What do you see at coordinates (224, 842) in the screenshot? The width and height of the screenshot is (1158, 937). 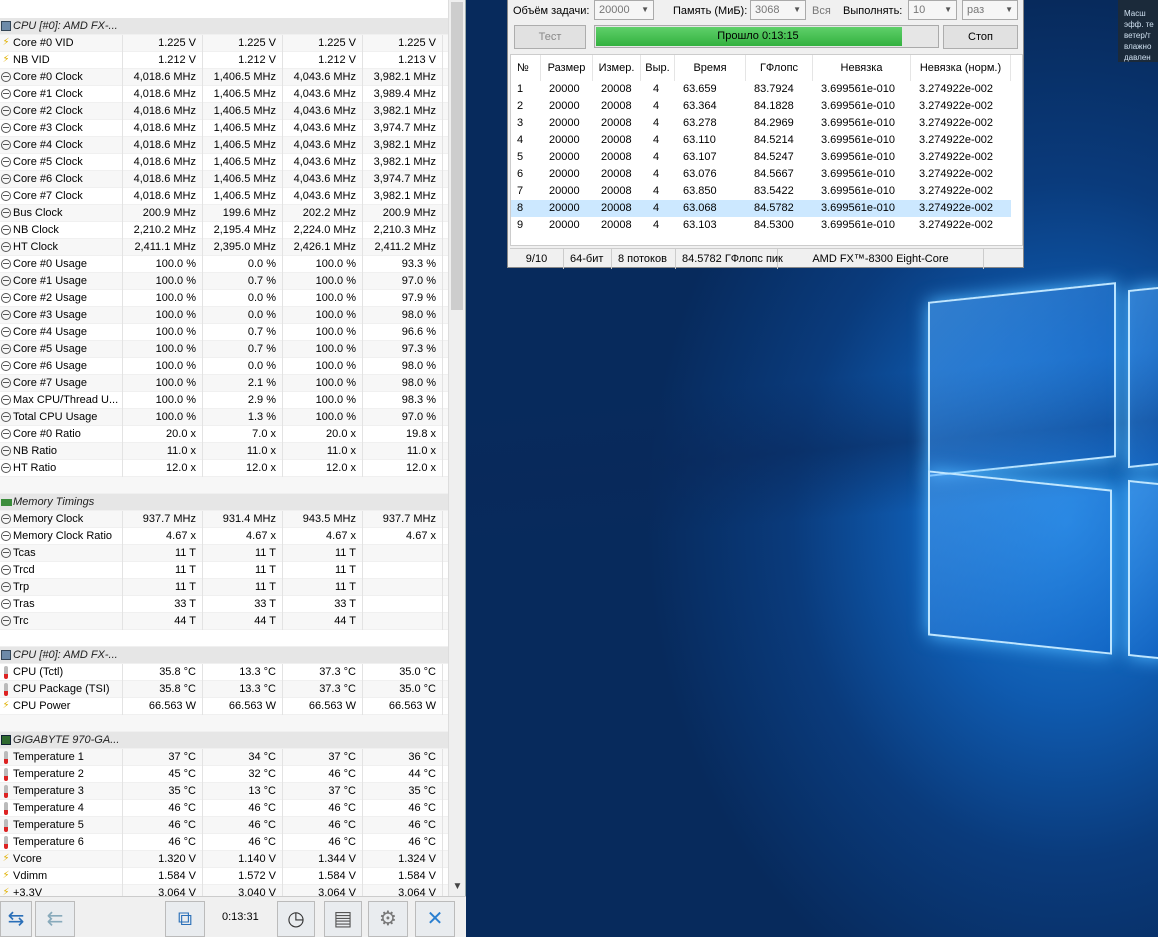 I see `sensor-row: Temperature 6 46 °C 46 °C 46 °C 46 °C` at bounding box center [224, 842].